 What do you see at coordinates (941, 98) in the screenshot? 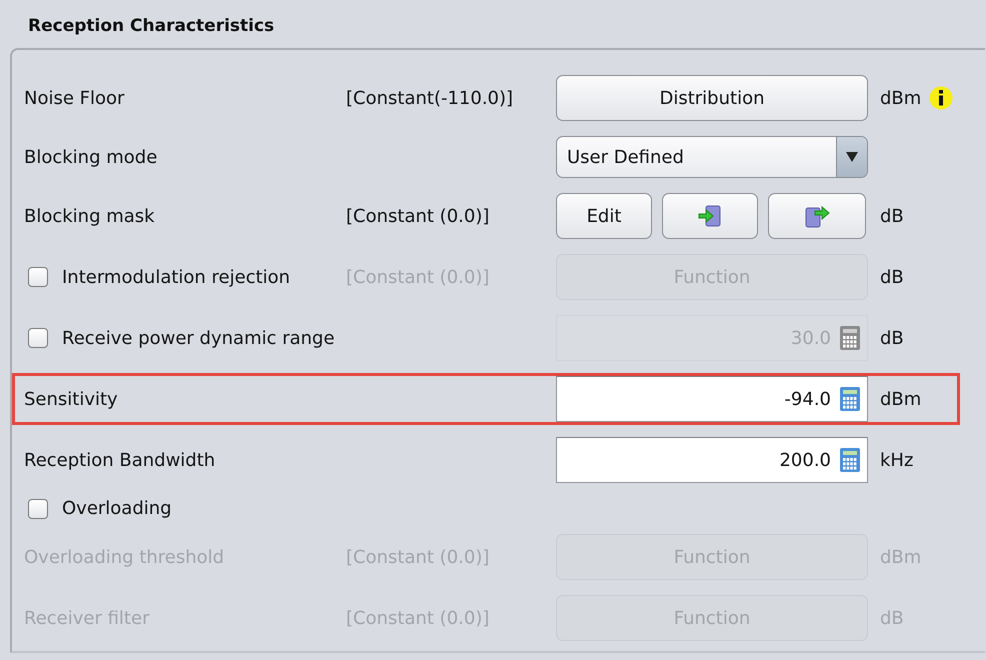
I see `info-icon` at bounding box center [941, 98].